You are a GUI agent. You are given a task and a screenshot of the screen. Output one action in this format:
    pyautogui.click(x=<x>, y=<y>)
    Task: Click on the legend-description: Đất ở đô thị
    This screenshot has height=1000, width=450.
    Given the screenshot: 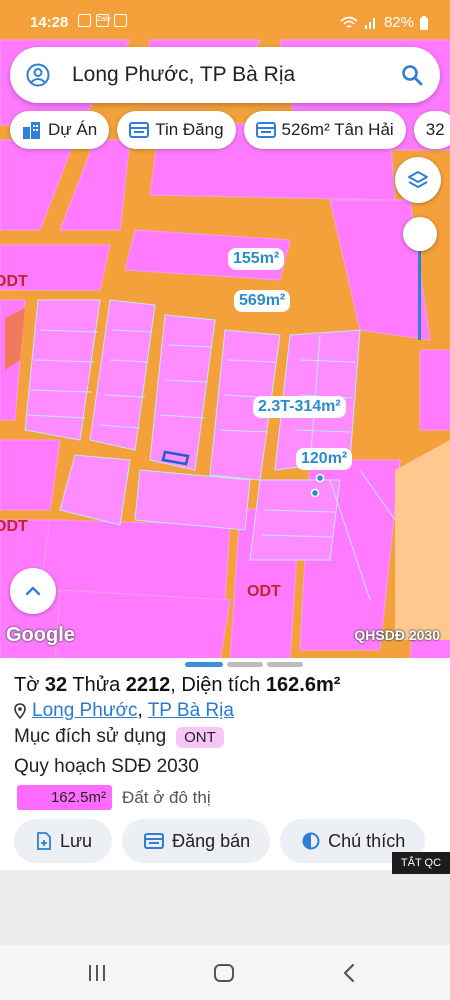 What is the action you would take?
    pyautogui.click(x=166, y=797)
    